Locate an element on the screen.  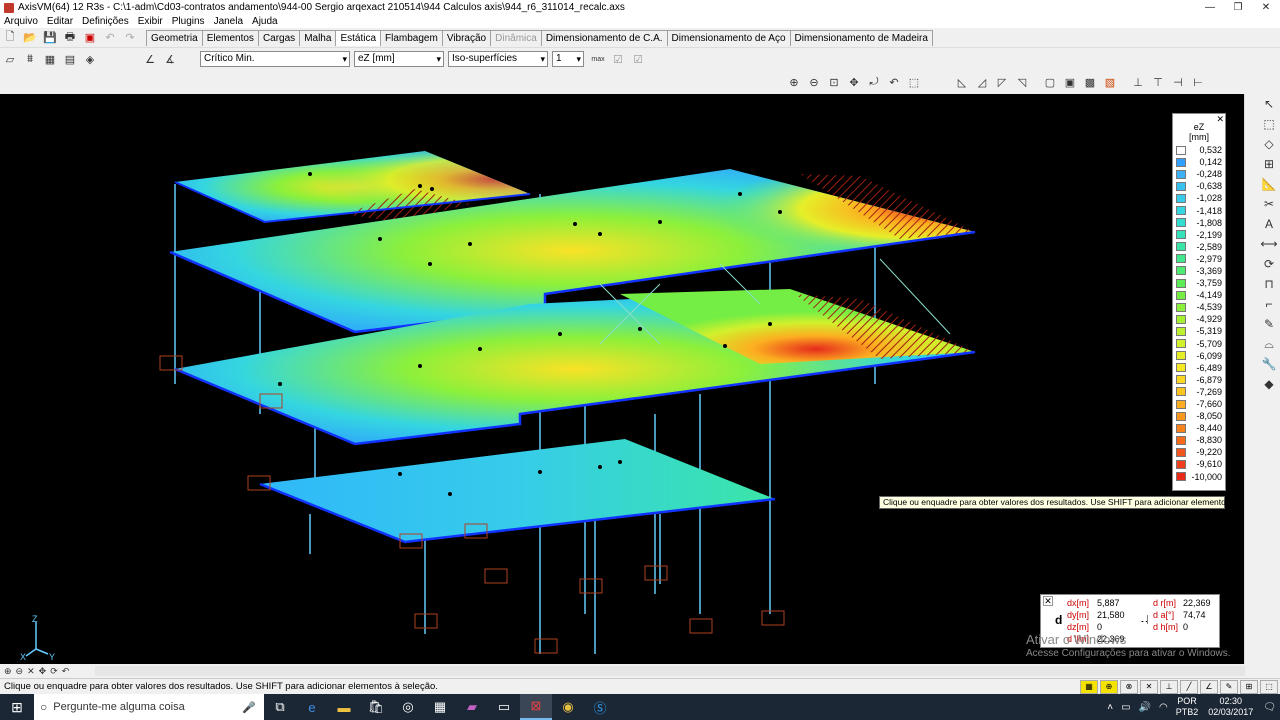
store-icon: 🛍 is located at coordinates (376, 707).